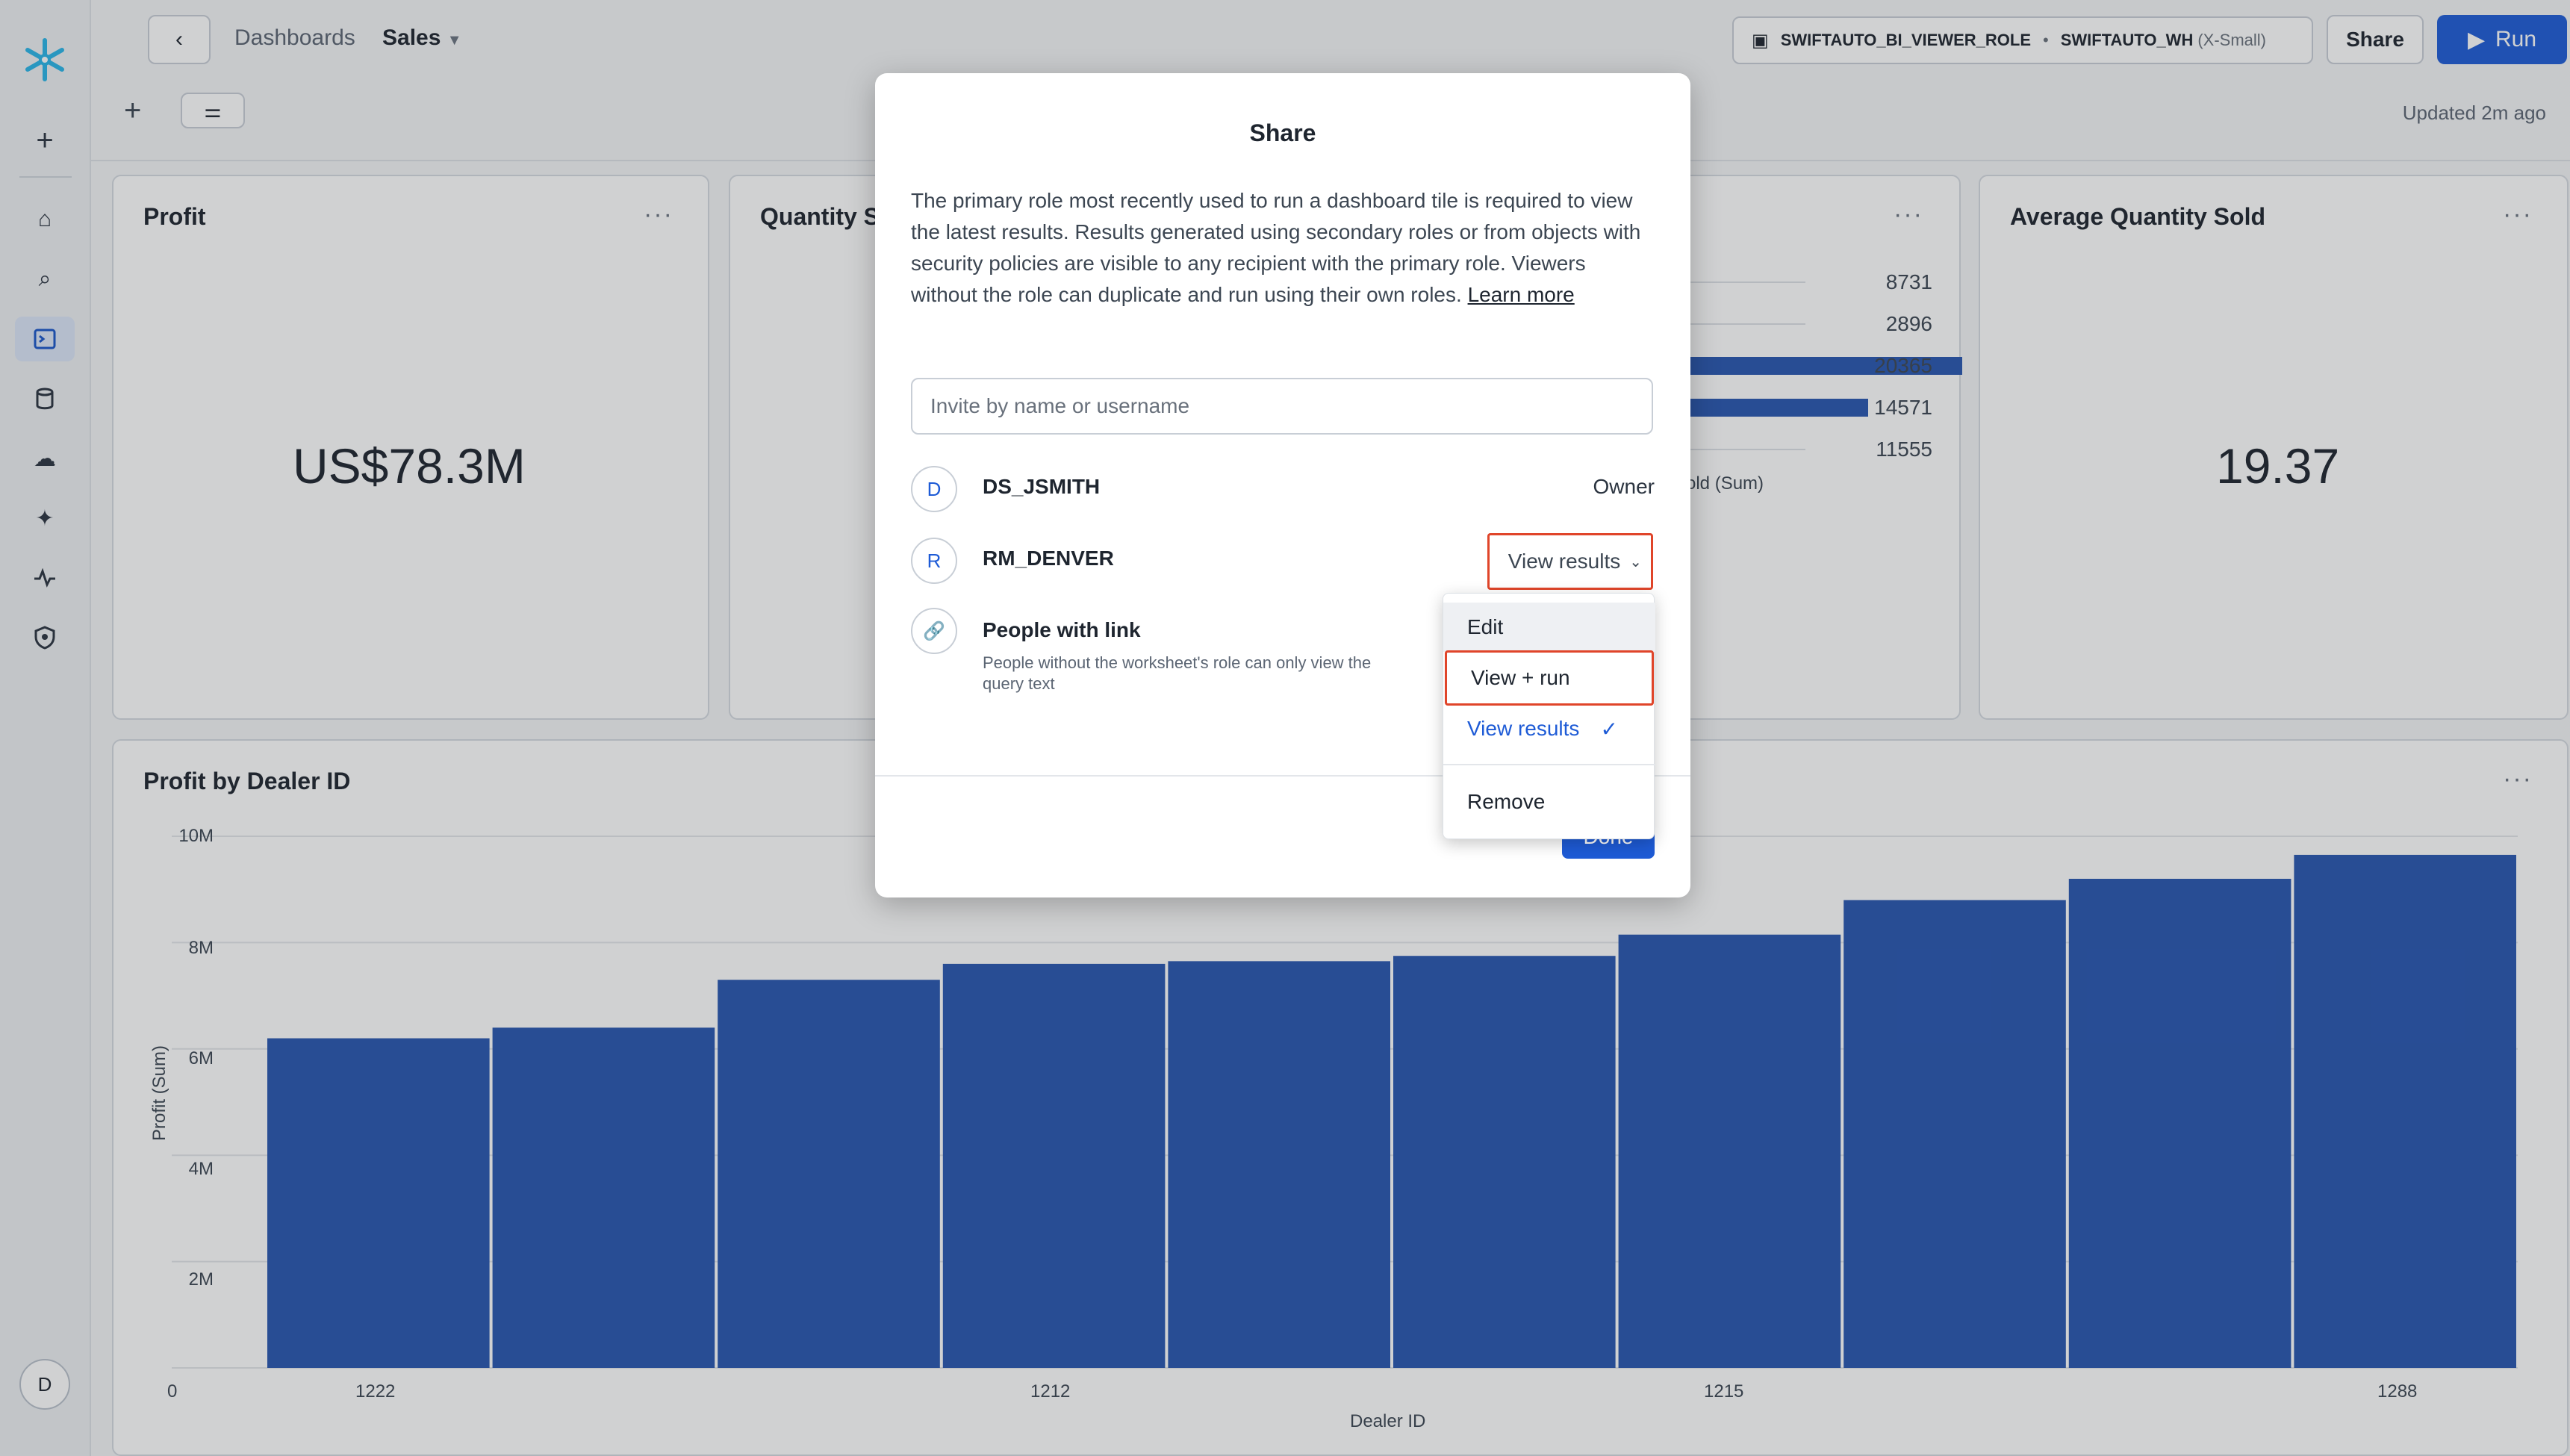 This screenshot has width=2570, height=1456. What do you see at coordinates (1523, 728) in the screenshot?
I see `item-label: View results` at bounding box center [1523, 728].